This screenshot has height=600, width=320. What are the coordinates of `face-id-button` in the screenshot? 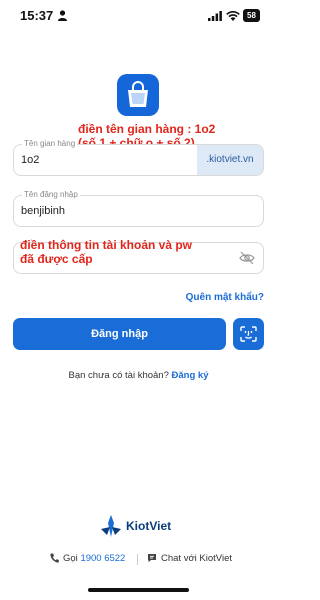 It's located at (248, 334).